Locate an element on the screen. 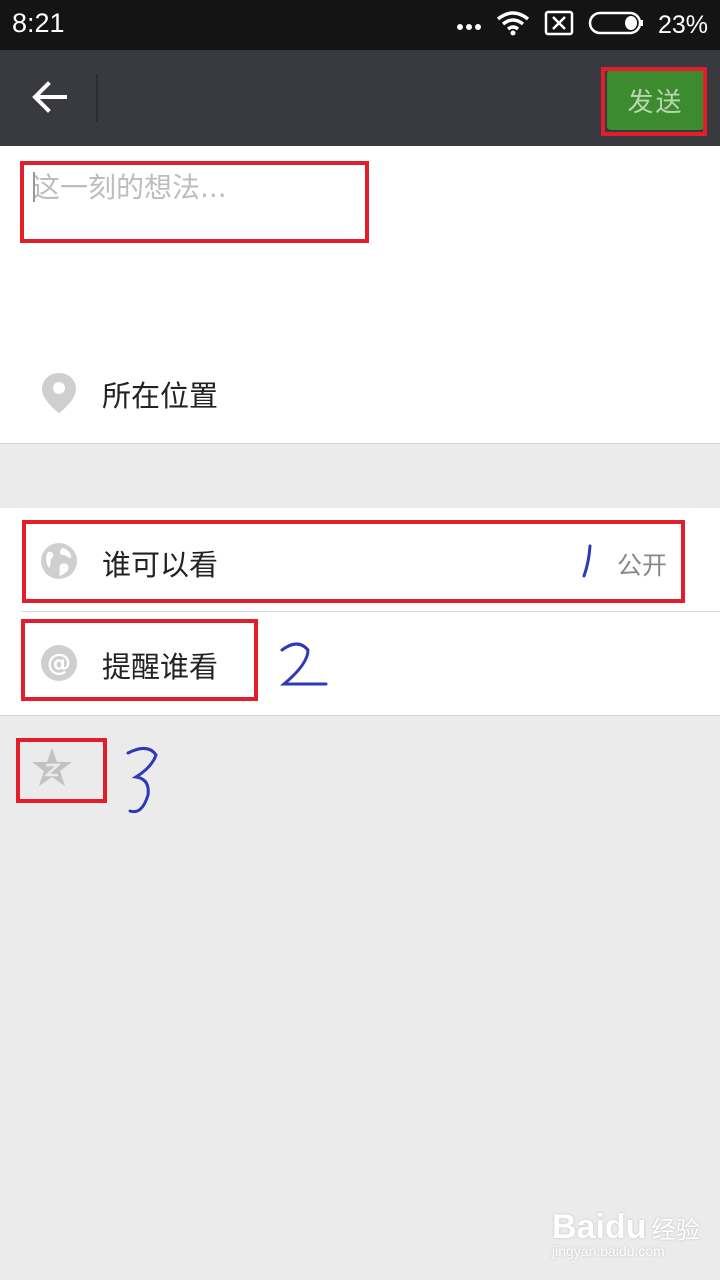 This screenshot has height=1280, width=720. text-cursor is located at coordinates (34, 187).